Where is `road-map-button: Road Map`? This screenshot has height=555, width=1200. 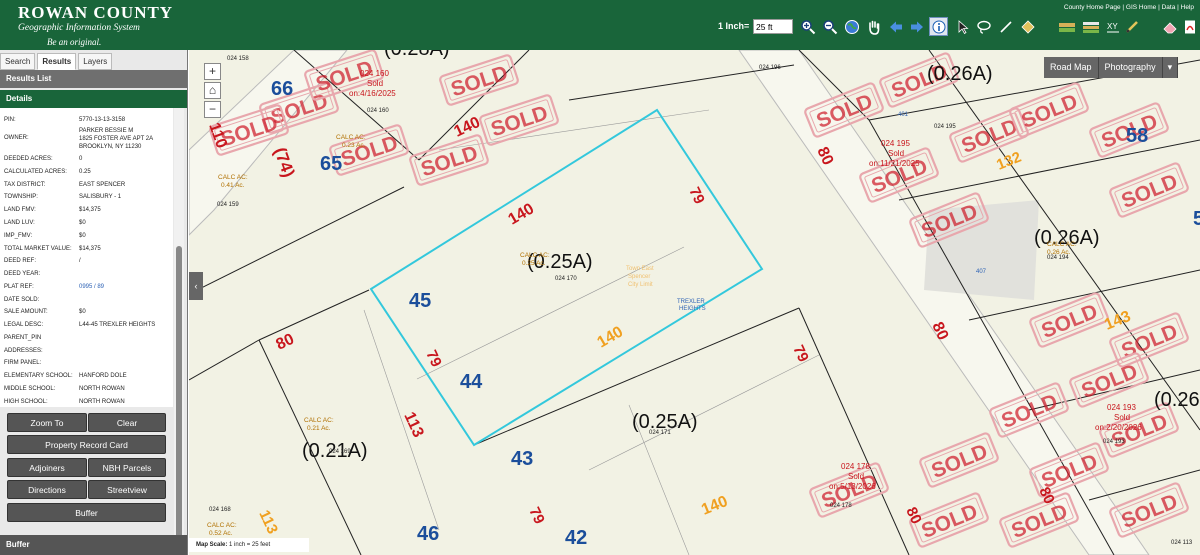 road-map-button: Road Map is located at coordinates (1071, 67).